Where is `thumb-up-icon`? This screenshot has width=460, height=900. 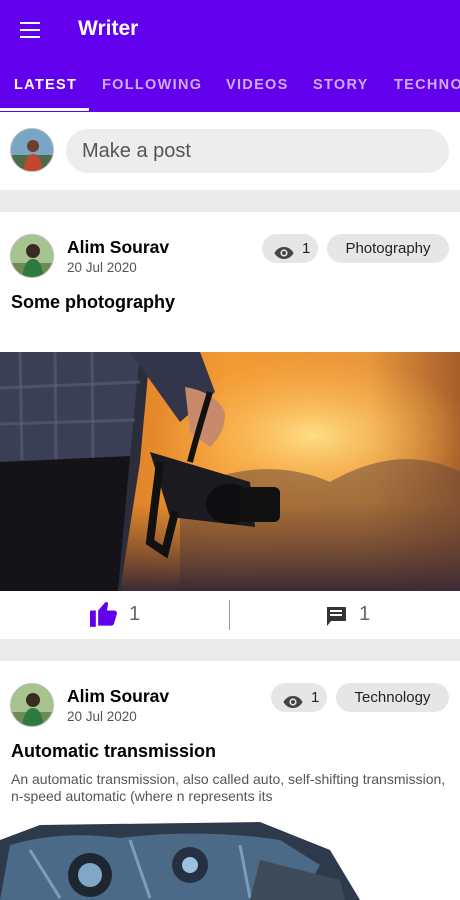
thumb-up-icon is located at coordinates (104, 615).